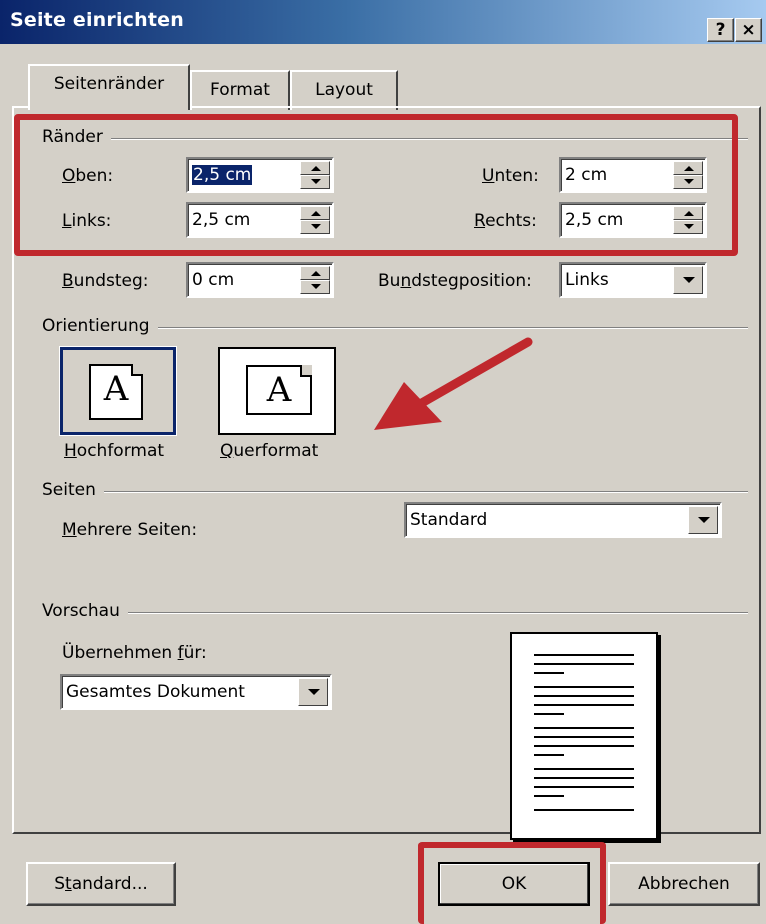 The width and height of the screenshot is (766, 924). I want to click on label-multiple-pages: Mehrere Seiten:, so click(130, 530).